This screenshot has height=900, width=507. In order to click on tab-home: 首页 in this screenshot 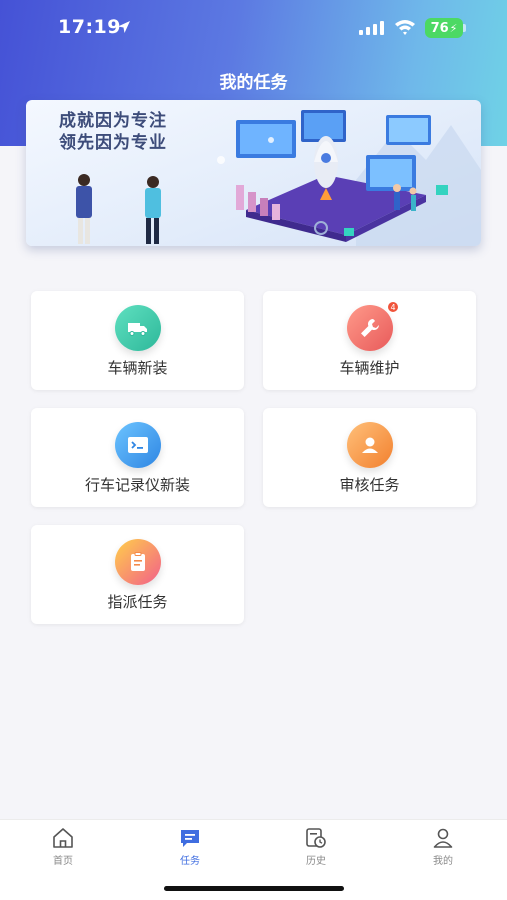, I will do `click(63, 846)`.